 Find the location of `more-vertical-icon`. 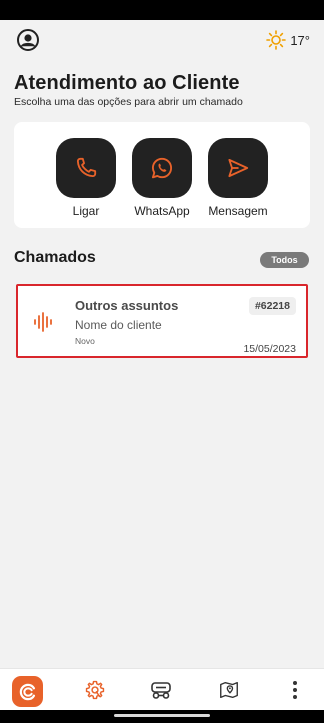

more-vertical-icon is located at coordinates (295, 690).